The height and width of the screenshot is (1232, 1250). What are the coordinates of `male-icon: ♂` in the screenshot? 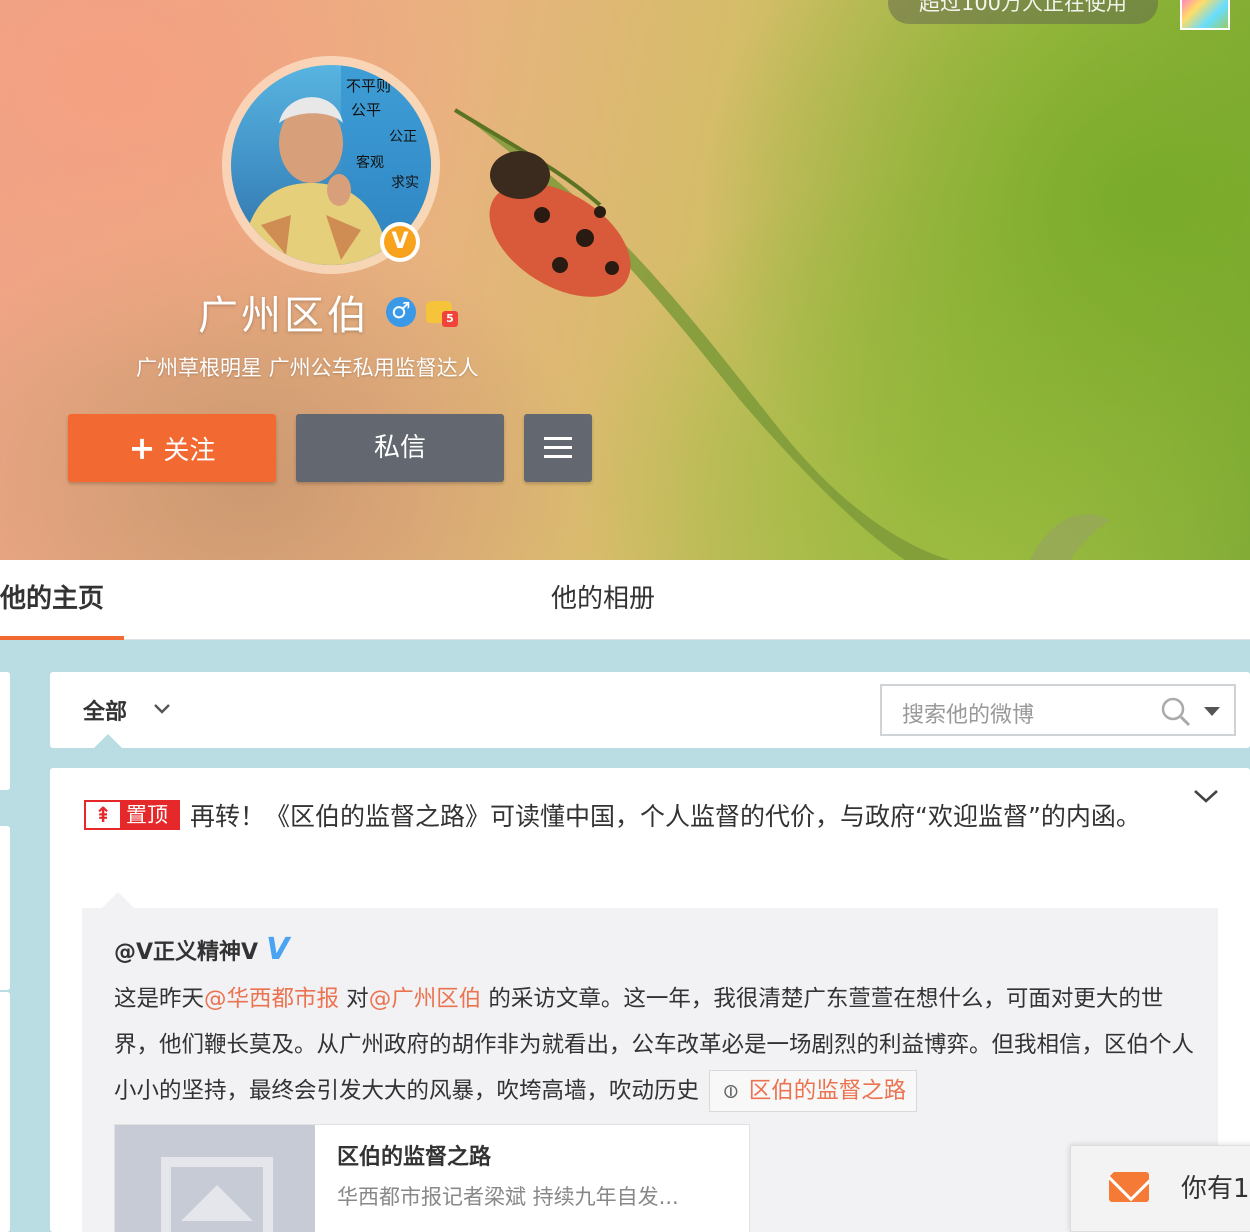 It's located at (401, 312).